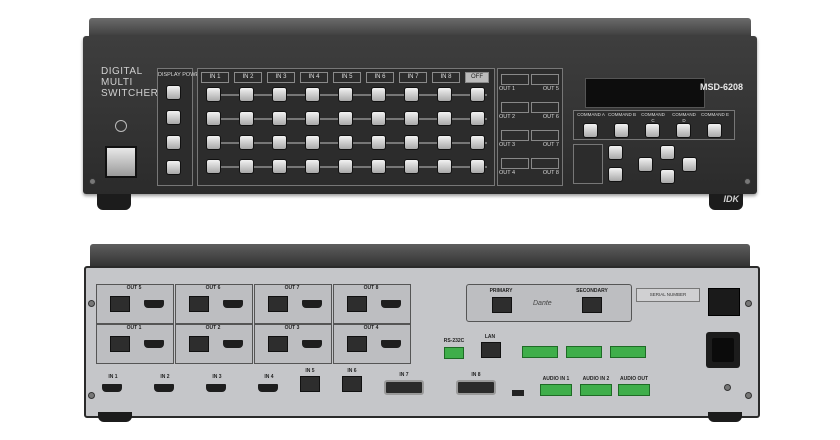 The height and width of the screenshot is (440, 840). What do you see at coordinates (556, 379) in the screenshot?
I see `audio-in1-label: AUDIO IN 1` at bounding box center [556, 379].